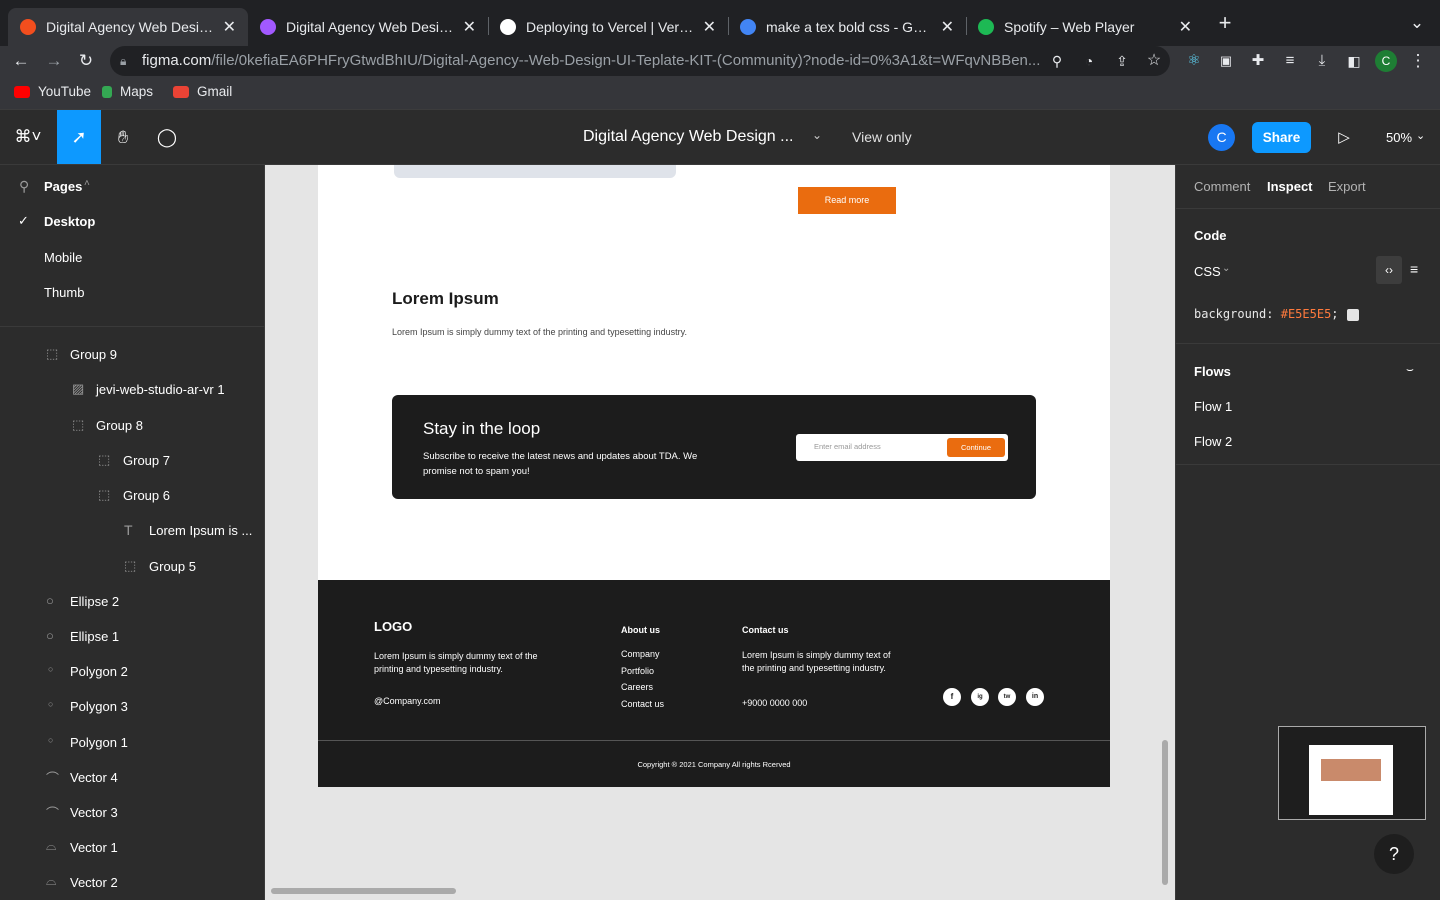 This screenshot has width=1440, height=900. I want to click on profile-avatar: C, so click(1386, 61).